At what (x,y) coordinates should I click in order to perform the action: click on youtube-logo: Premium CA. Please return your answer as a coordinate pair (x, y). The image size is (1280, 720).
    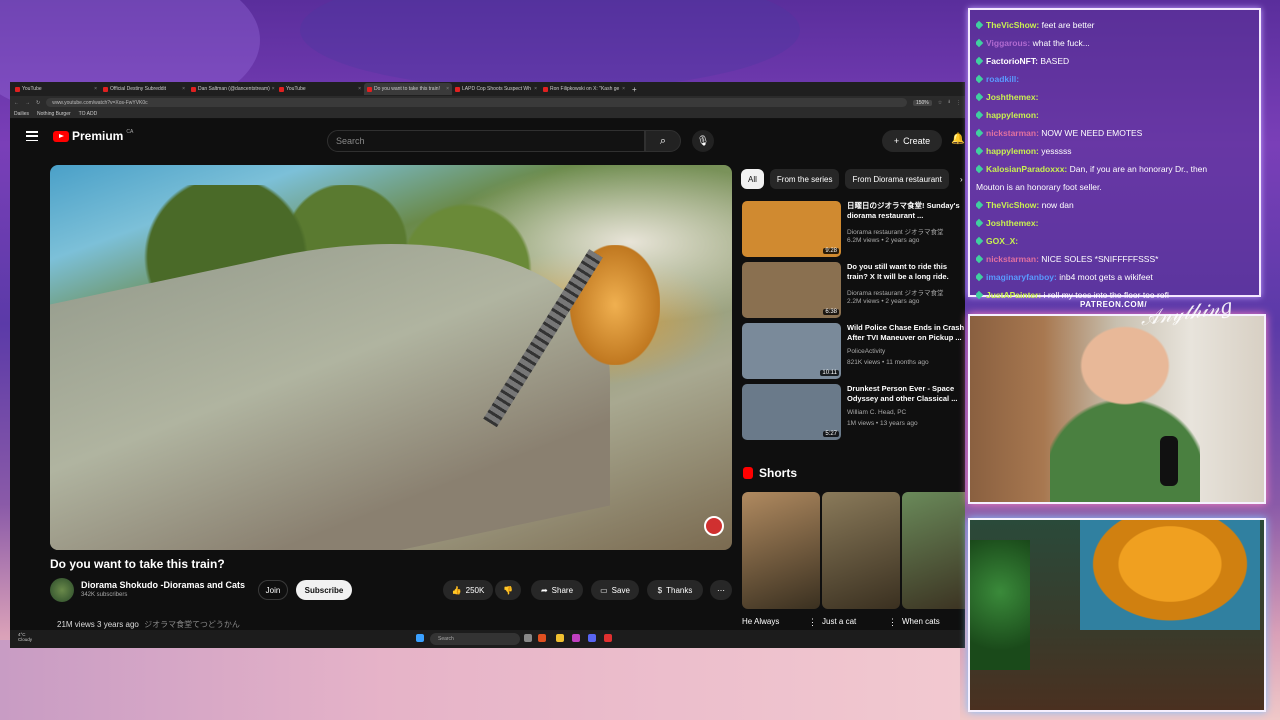
    Looking at the image, I should click on (93, 136).